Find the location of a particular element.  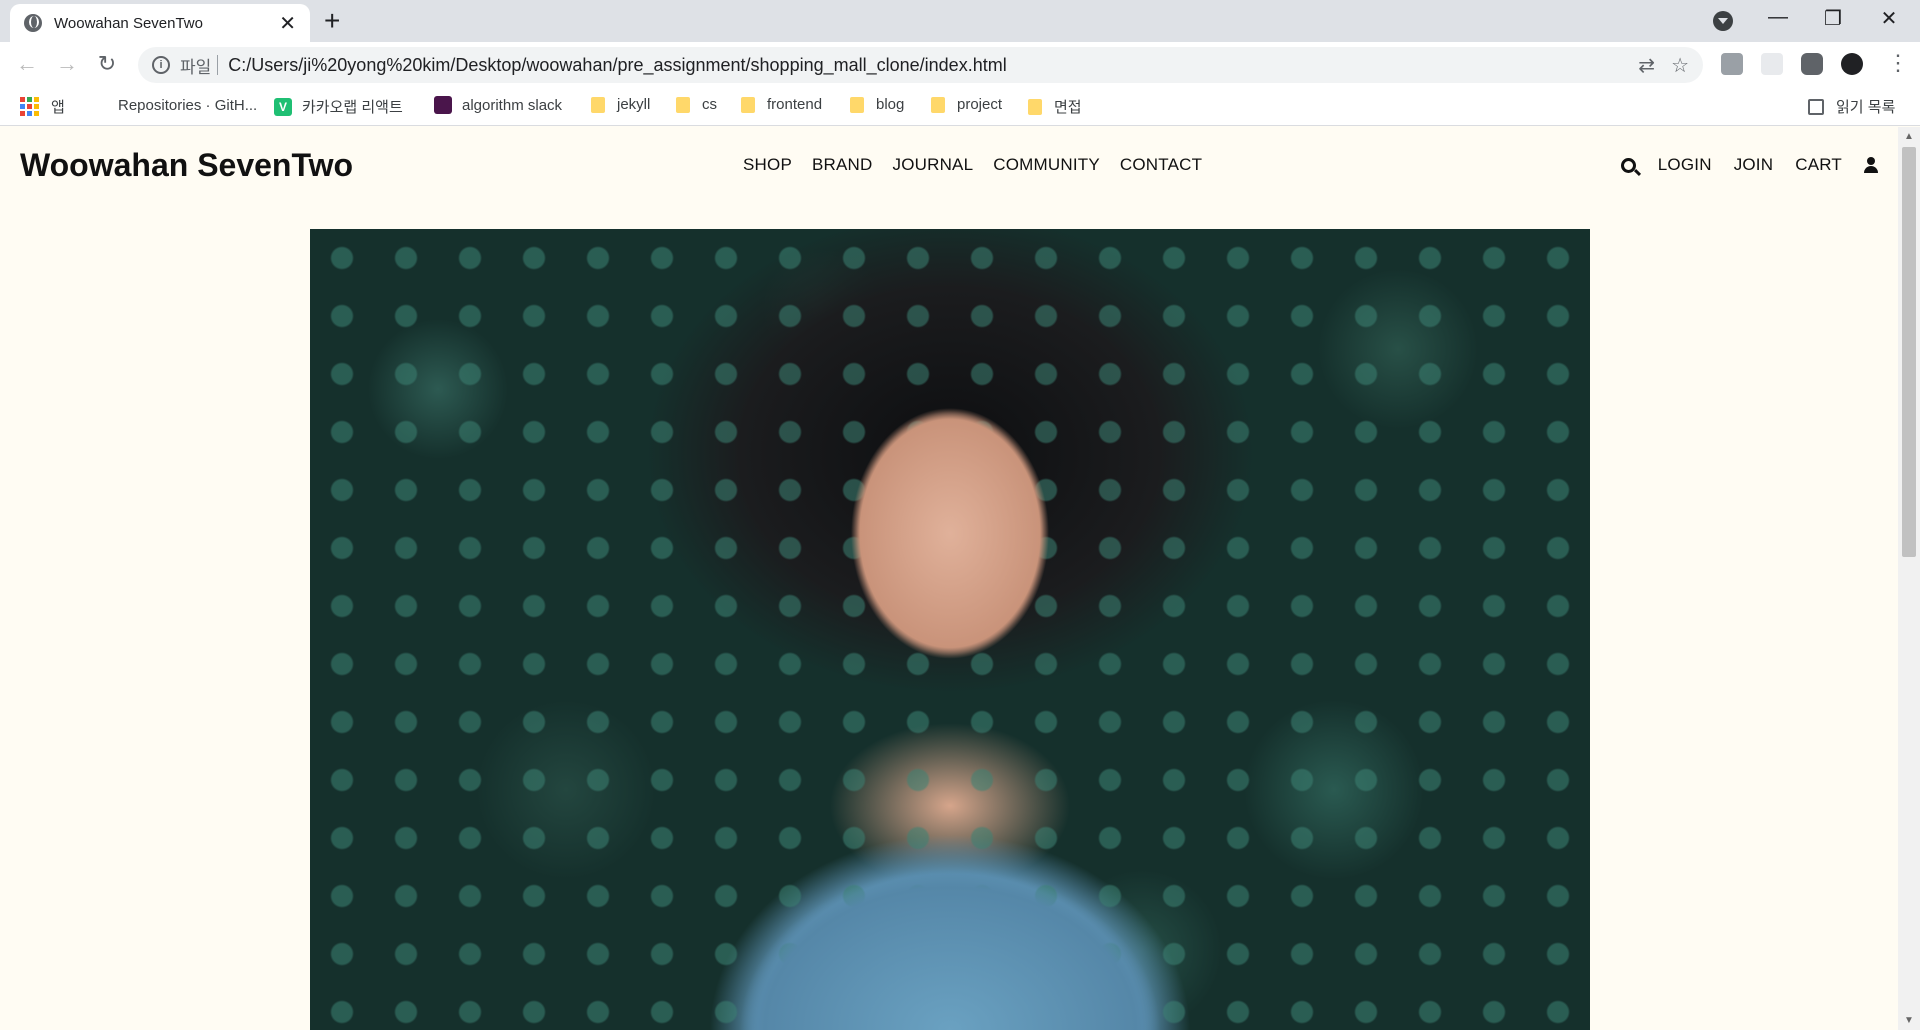

user-navigation: LOGIN JOIN CART is located at coordinates (1749, 165).